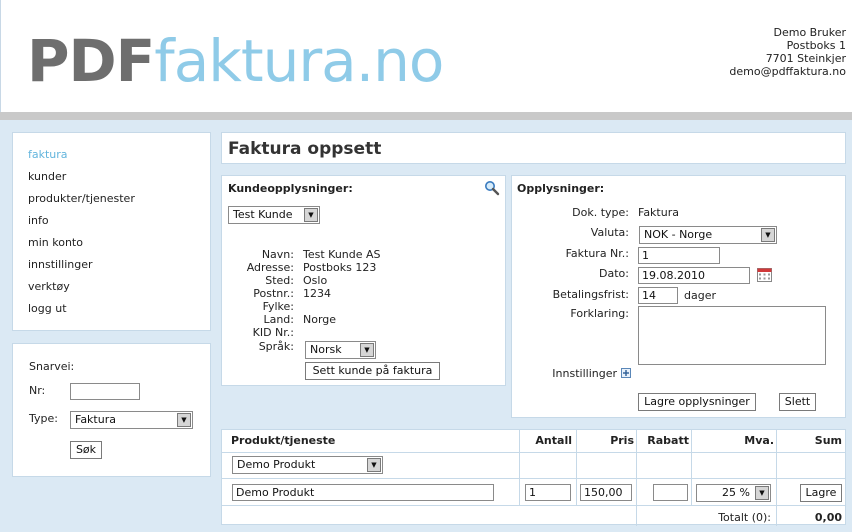 Image resolution: width=852 pixels, height=532 pixels. I want to click on logo-pdf-text: PDF, so click(91, 61).